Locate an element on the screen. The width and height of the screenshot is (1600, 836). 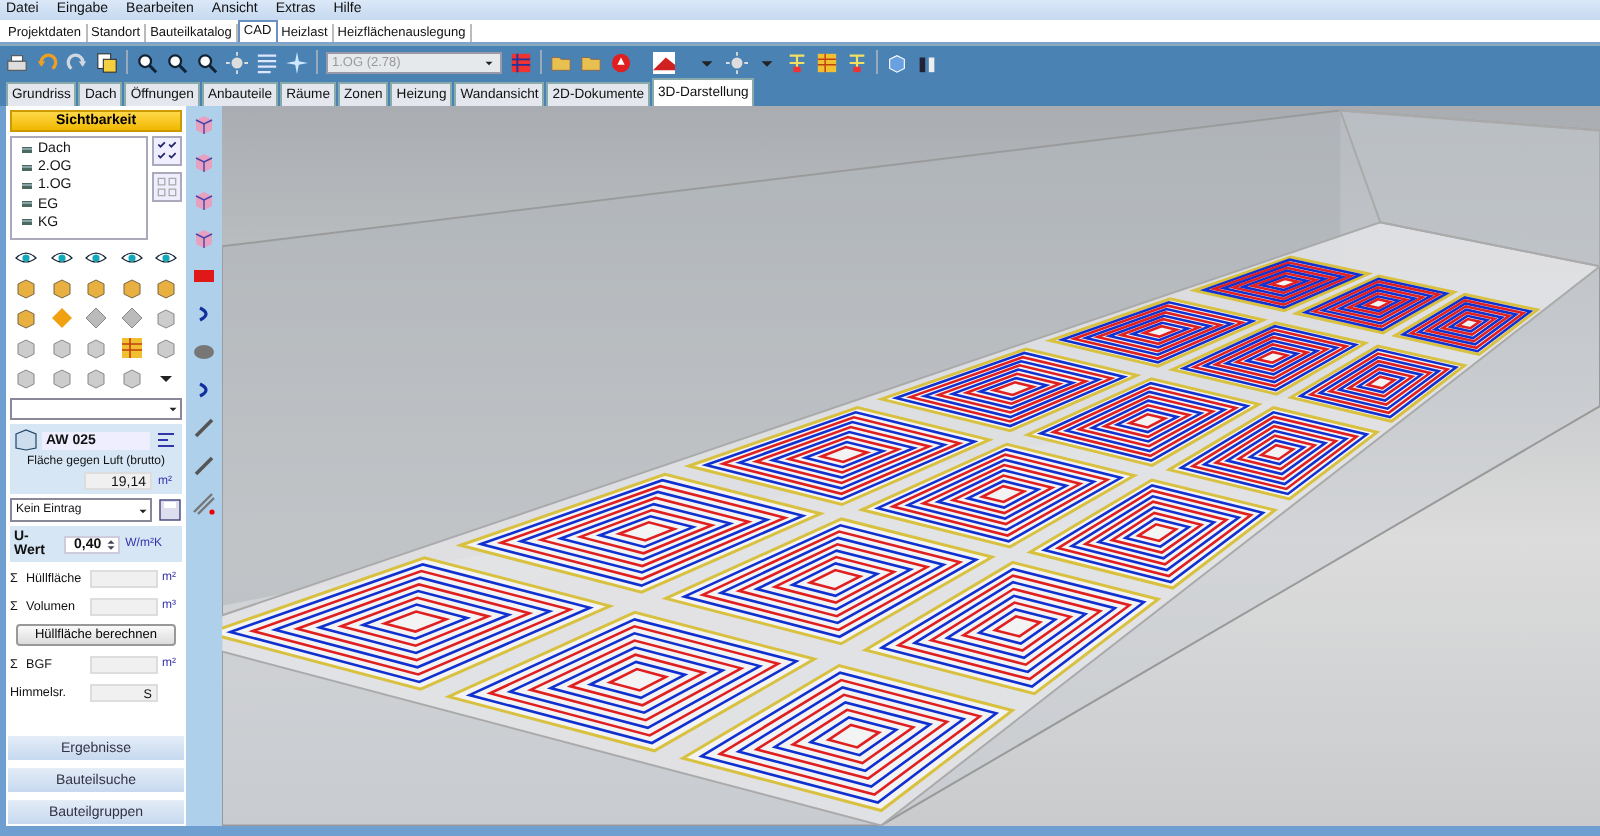
table-icon is located at coordinates (827, 62).